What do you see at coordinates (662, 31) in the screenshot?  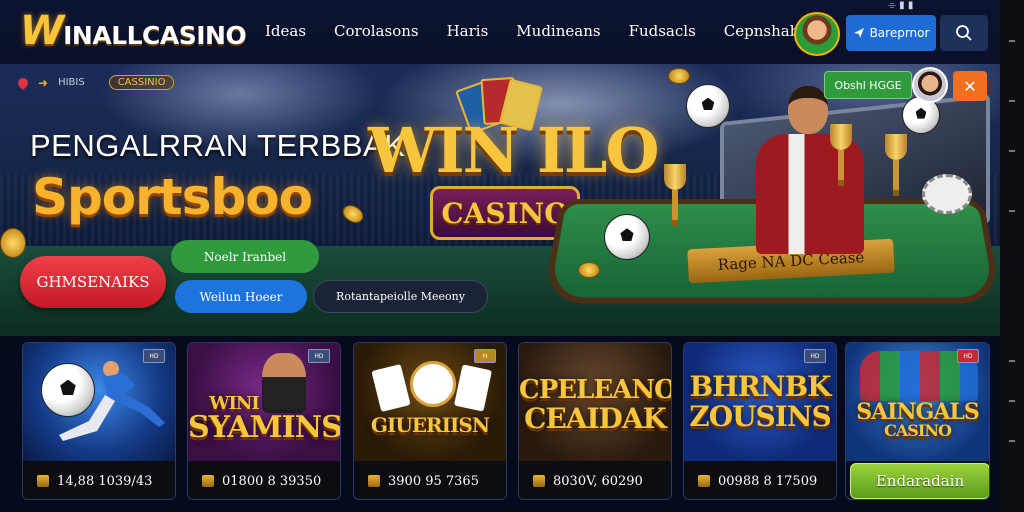 I see `nav-item: Fudsacls` at bounding box center [662, 31].